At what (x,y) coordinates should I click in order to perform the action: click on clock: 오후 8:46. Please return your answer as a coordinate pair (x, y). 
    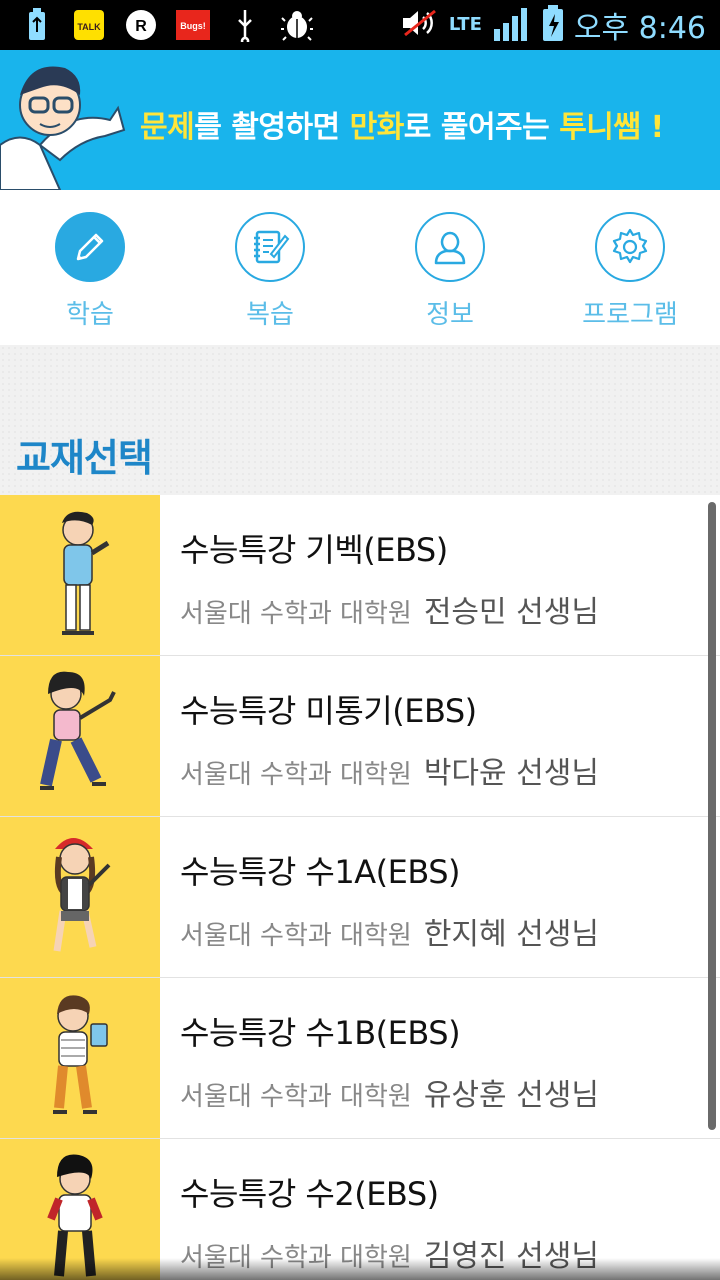
    Looking at the image, I should click on (639, 28).